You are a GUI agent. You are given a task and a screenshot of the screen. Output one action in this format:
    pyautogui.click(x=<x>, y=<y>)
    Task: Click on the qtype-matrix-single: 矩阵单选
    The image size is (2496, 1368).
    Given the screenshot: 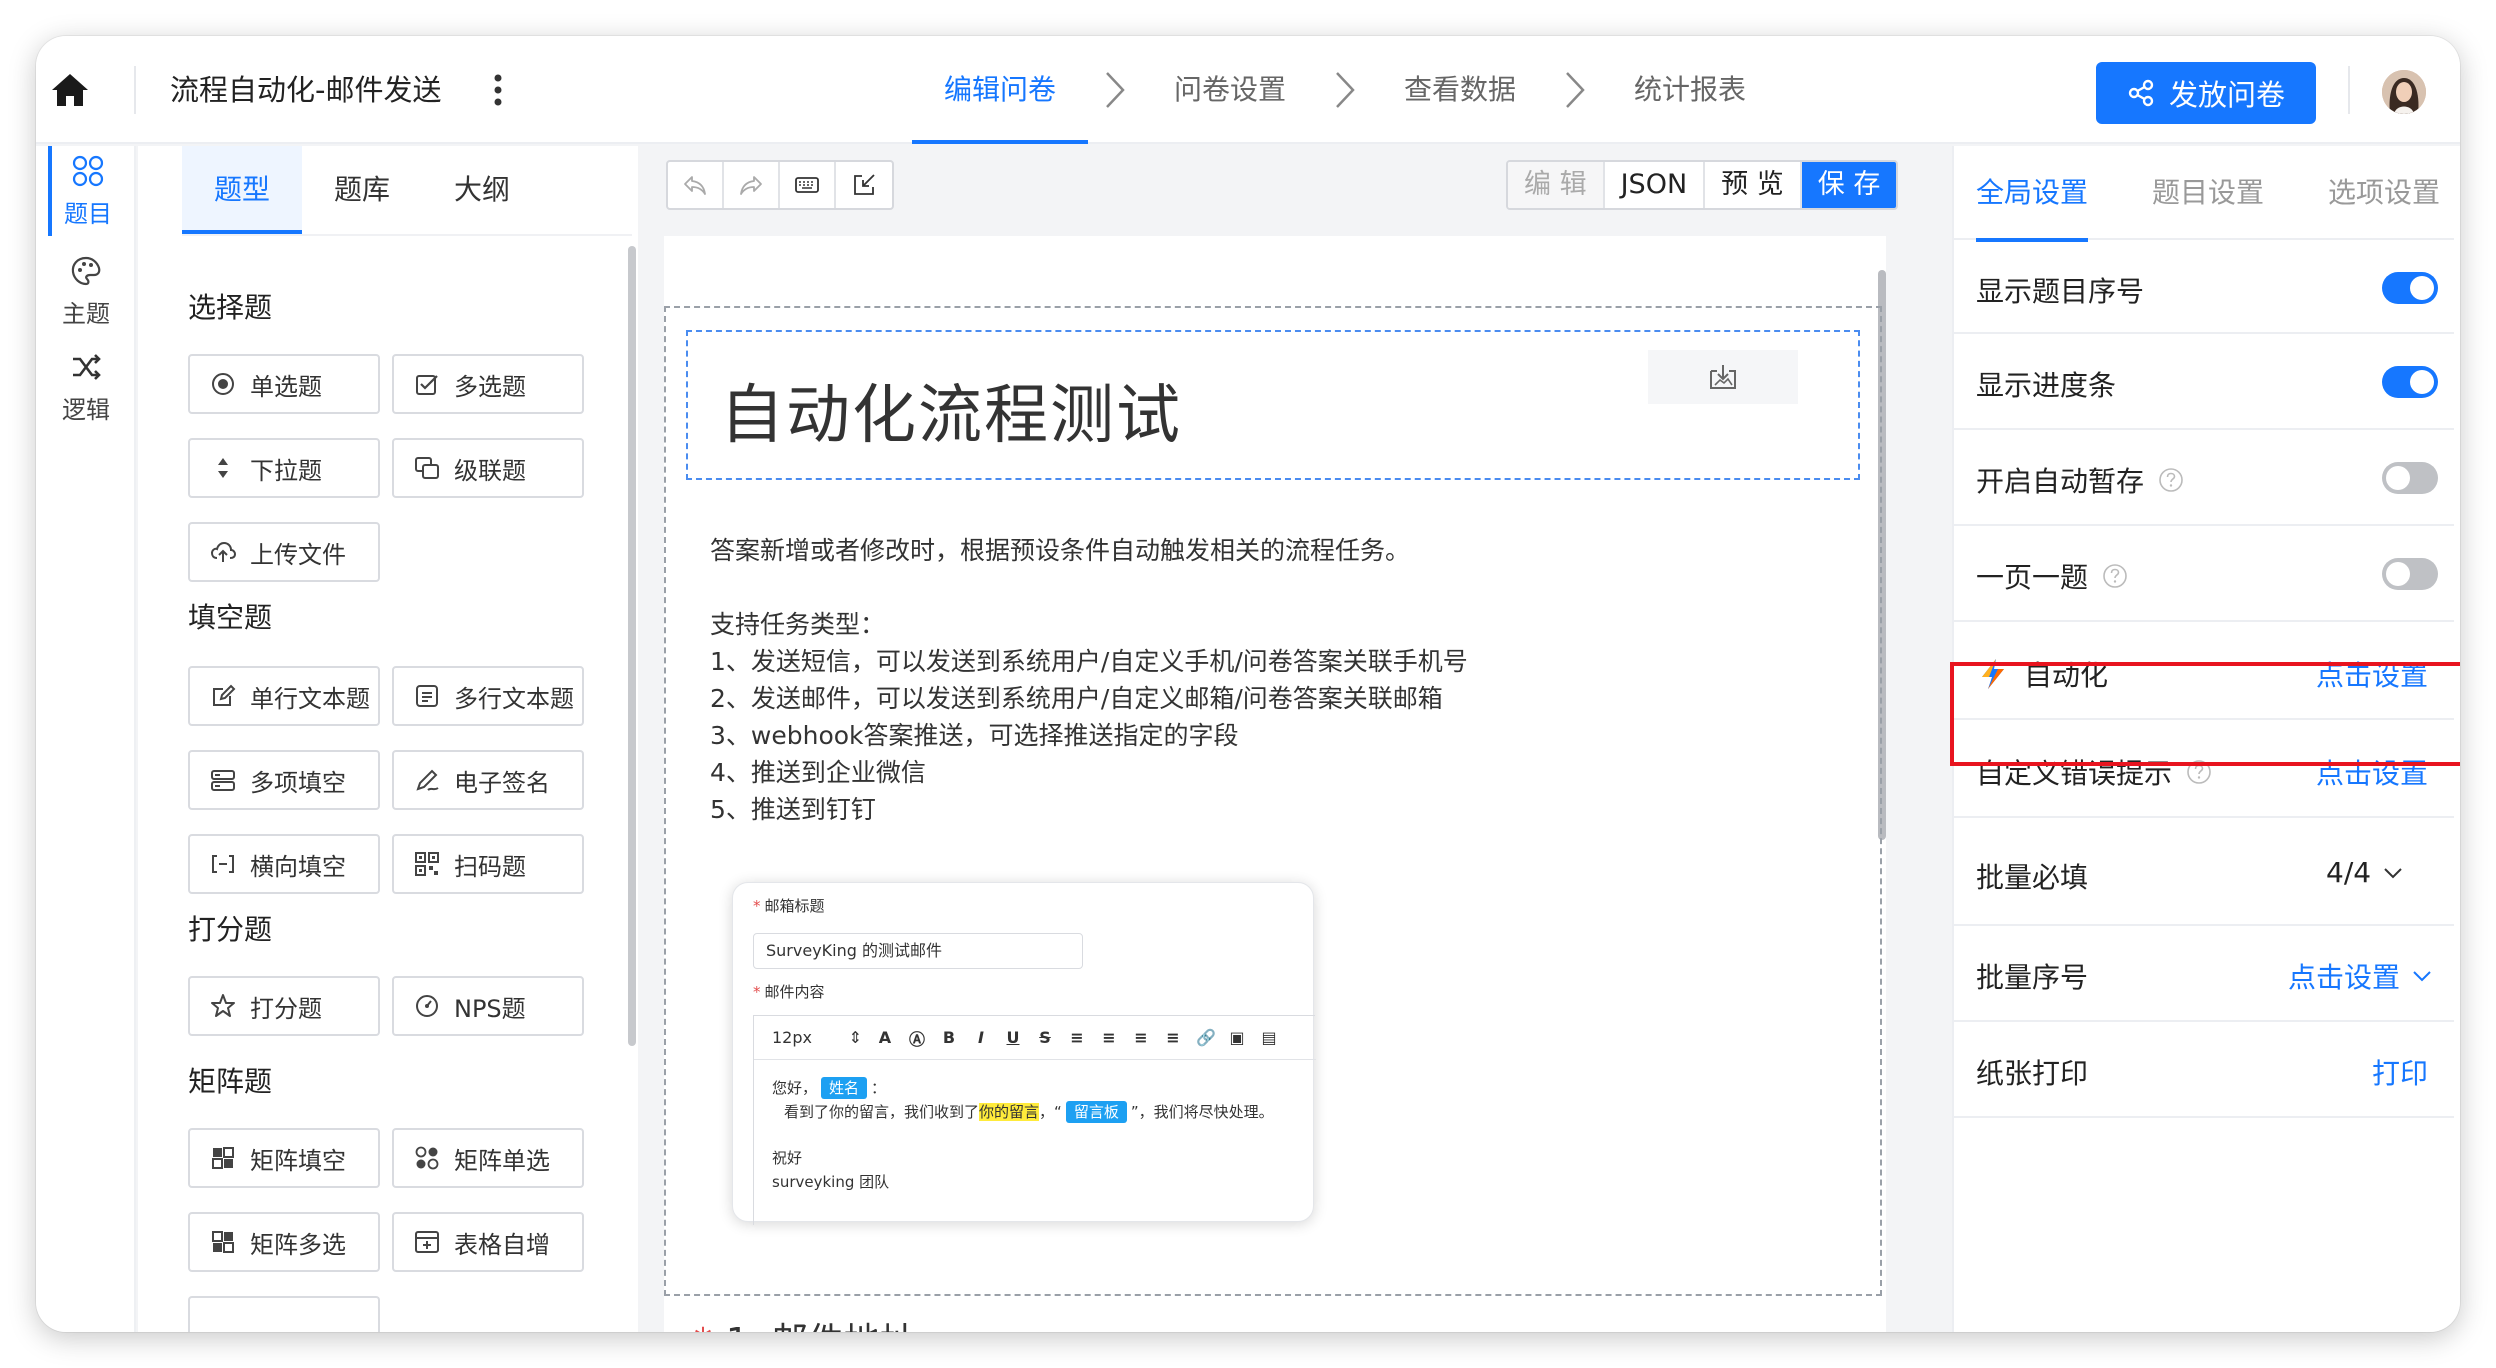 What is the action you would take?
    pyautogui.click(x=488, y=1158)
    